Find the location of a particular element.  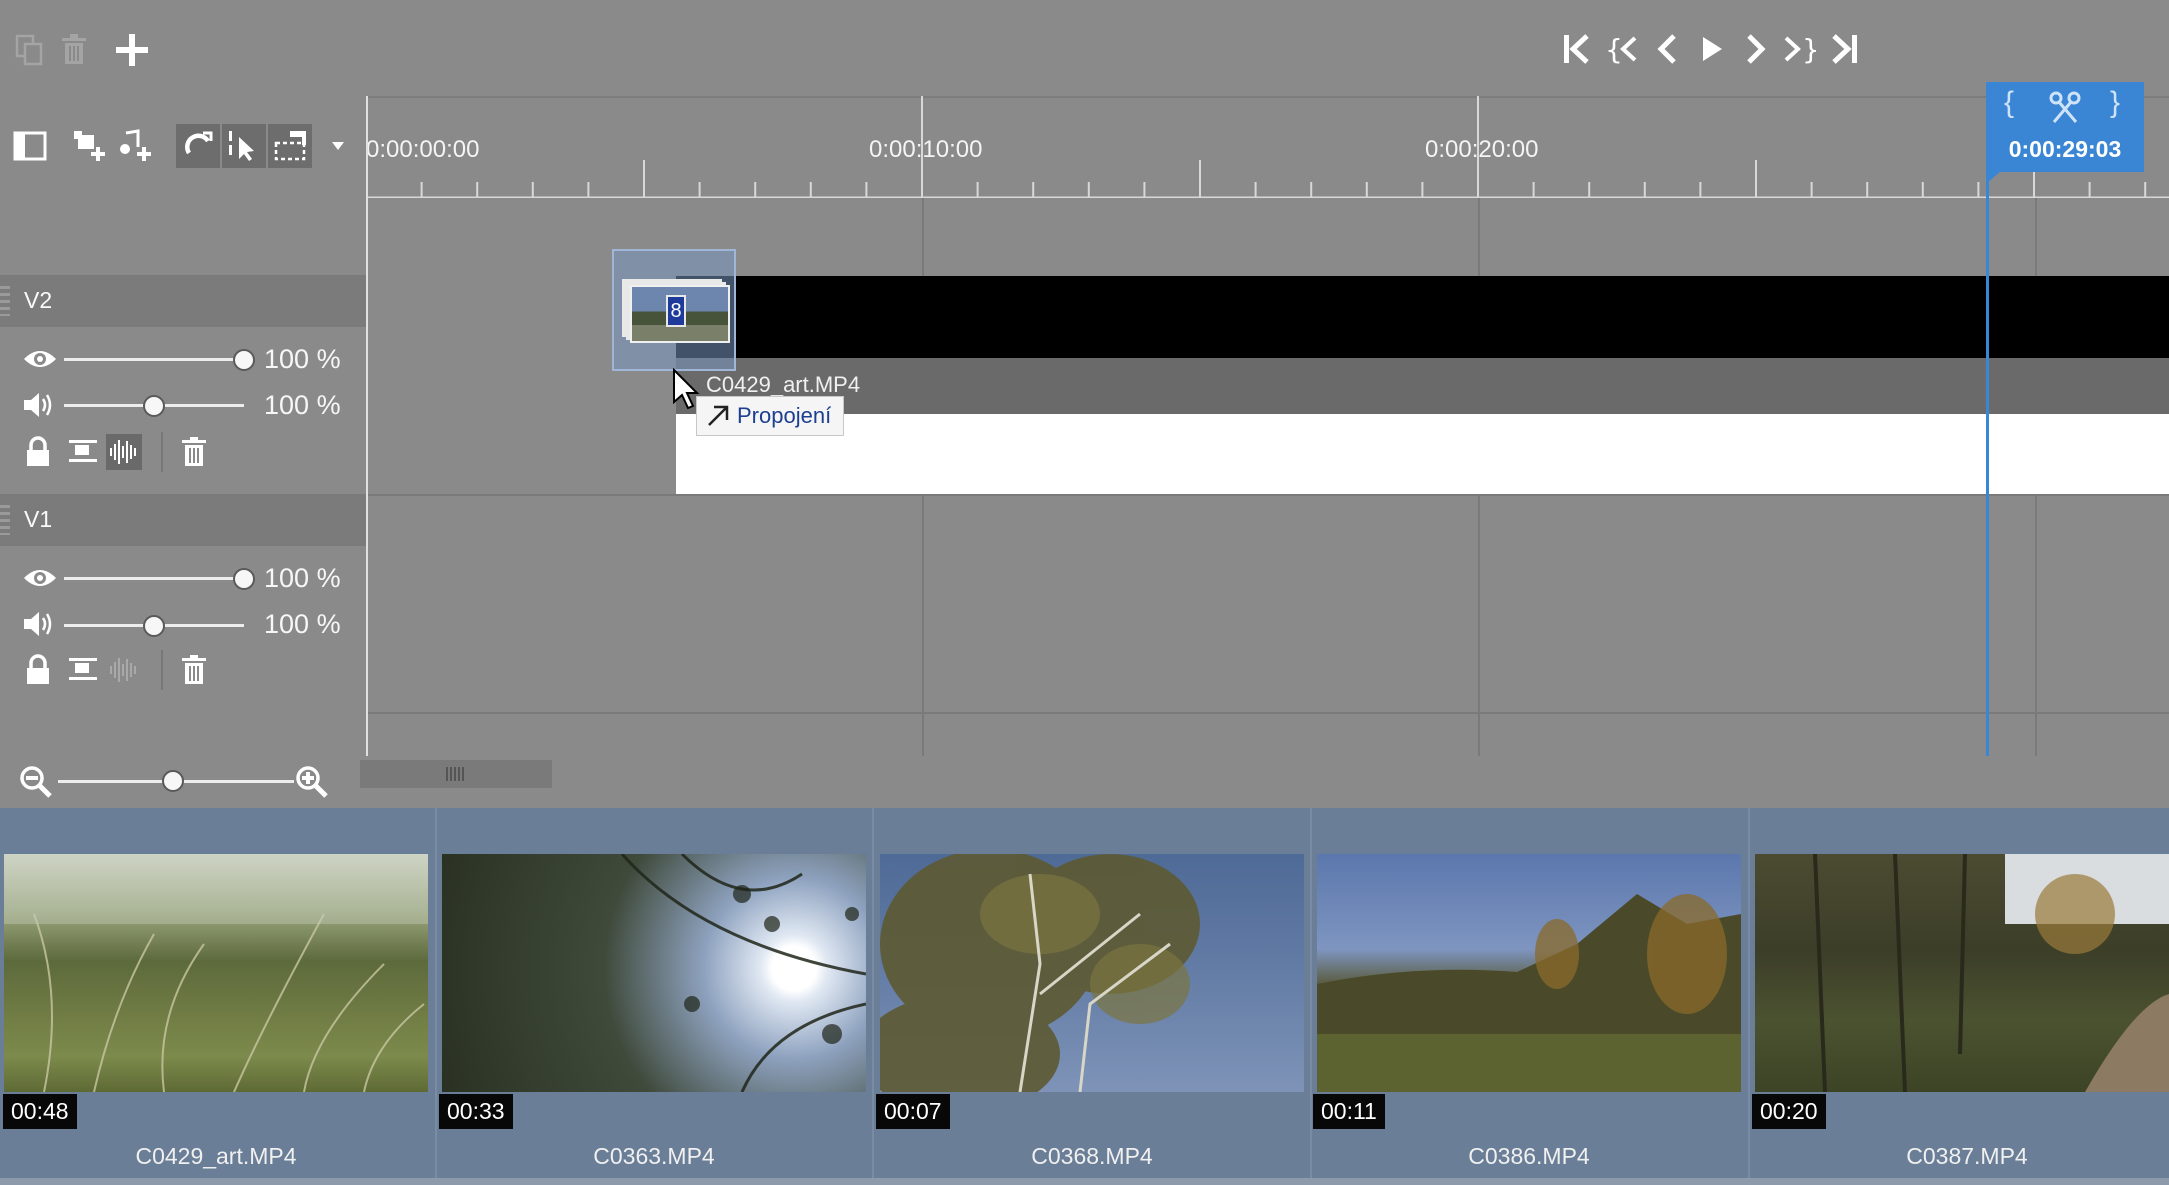

playhead-timecode: 0:00:29:03 is located at coordinates (2065, 149).